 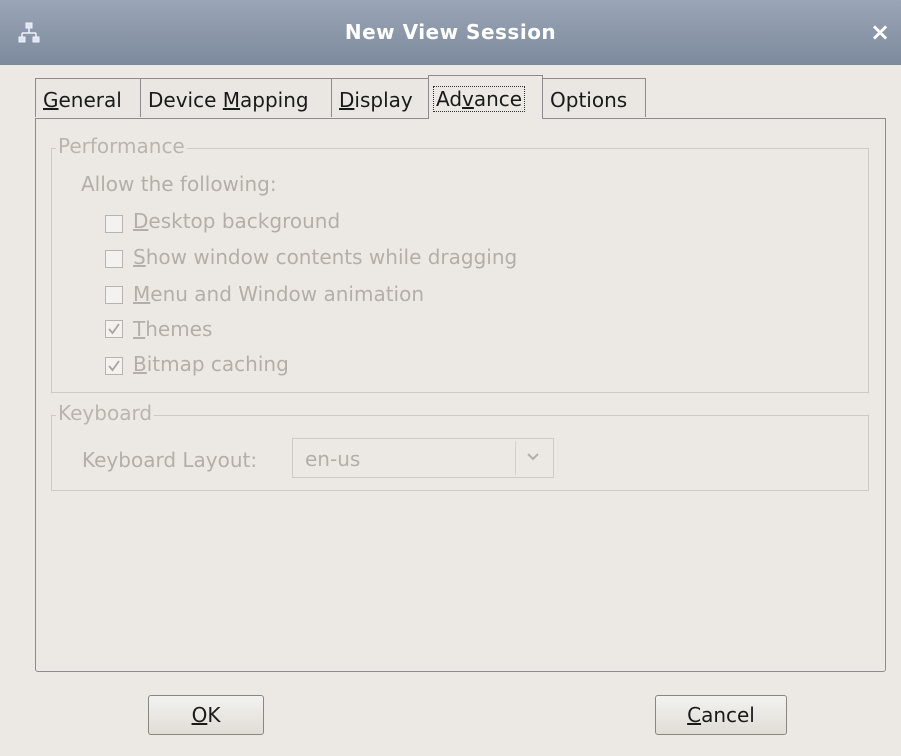 I want to click on themes-label: Themes, so click(x=172, y=329).